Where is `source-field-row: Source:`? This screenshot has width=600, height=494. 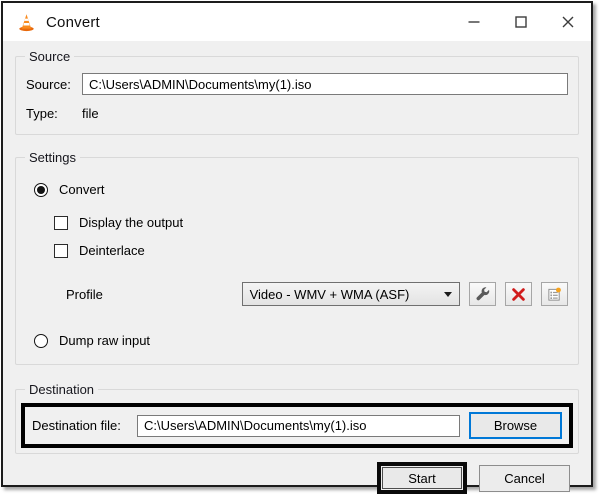
source-field-row: Source: is located at coordinates (297, 84).